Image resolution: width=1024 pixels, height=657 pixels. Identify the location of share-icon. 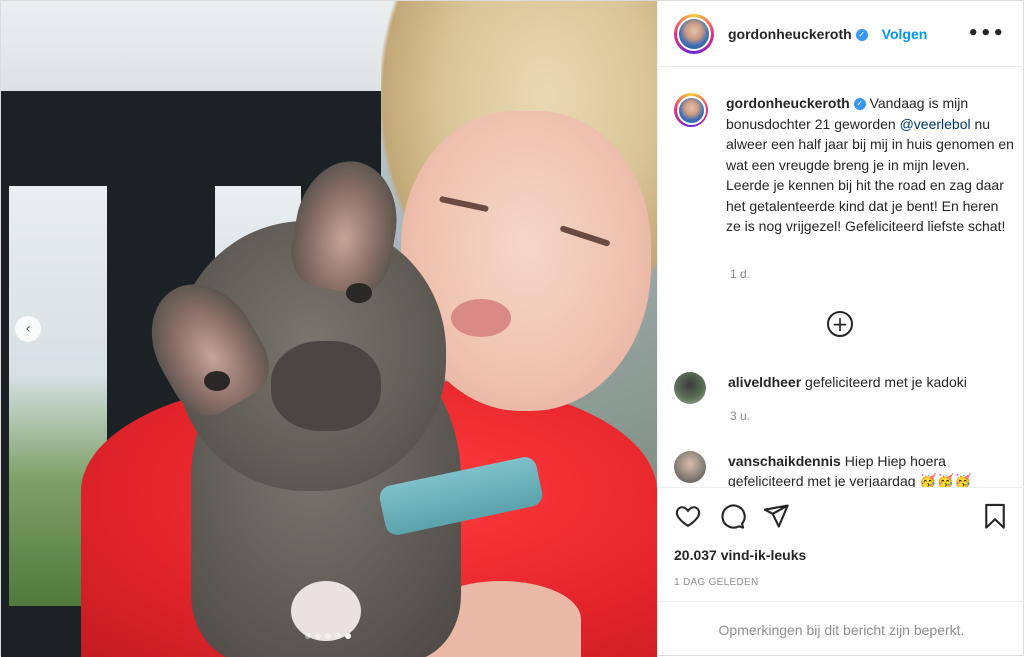
(776, 516).